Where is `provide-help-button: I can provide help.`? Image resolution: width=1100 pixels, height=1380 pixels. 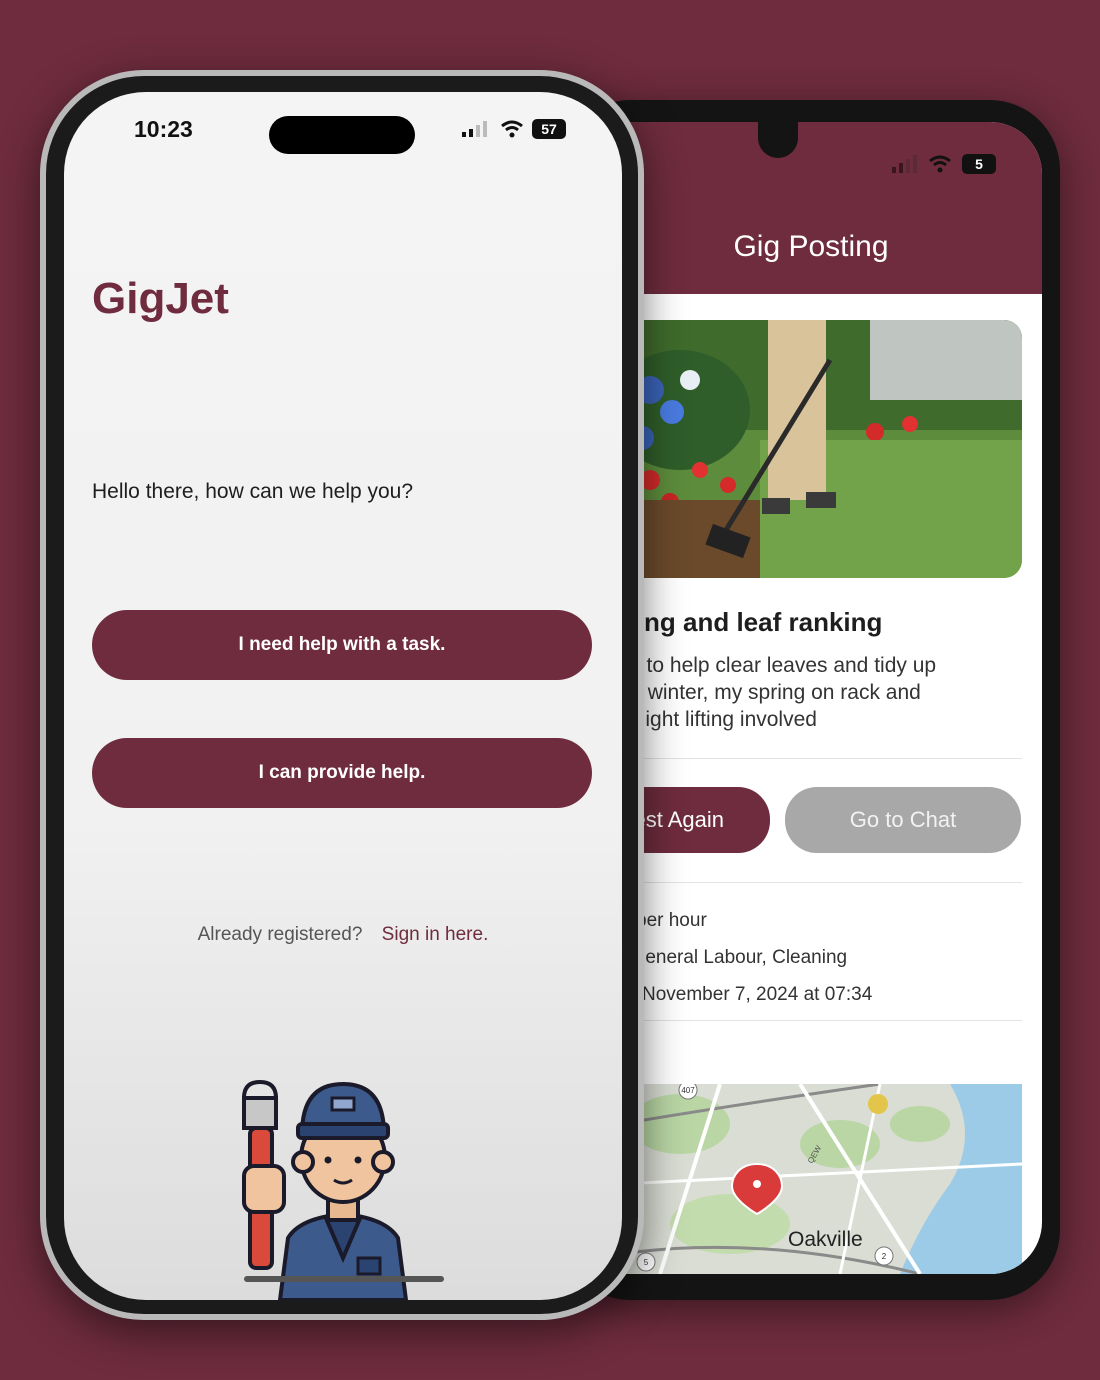 provide-help-button: I can provide help. is located at coordinates (342, 773).